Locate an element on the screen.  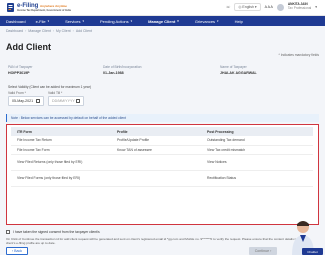
table-cell: File Income Tax Return is located at coordinates (34, 140).